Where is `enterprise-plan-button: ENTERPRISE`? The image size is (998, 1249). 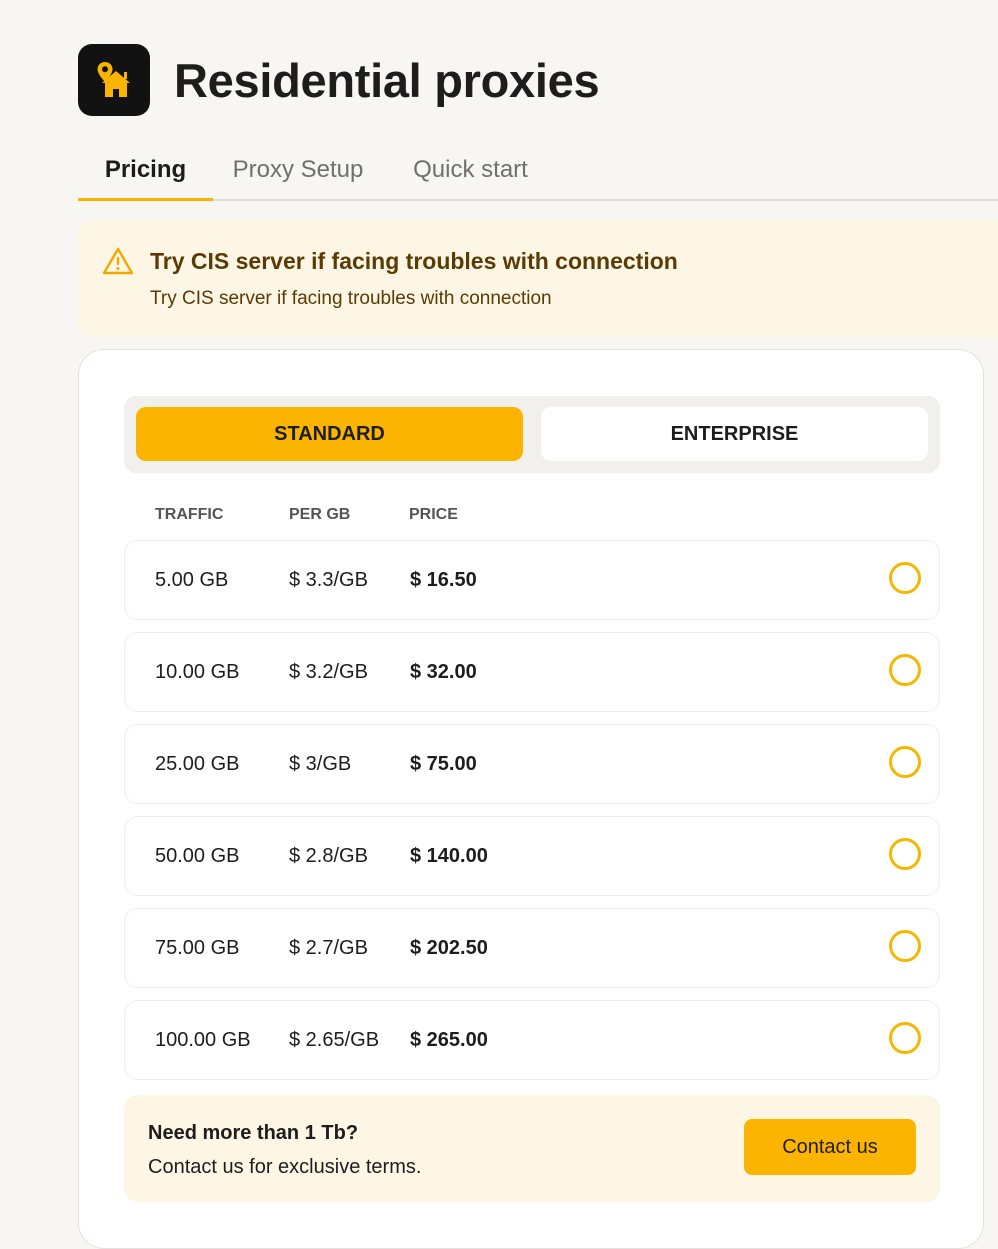 enterprise-plan-button: ENTERPRISE is located at coordinates (734, 434).